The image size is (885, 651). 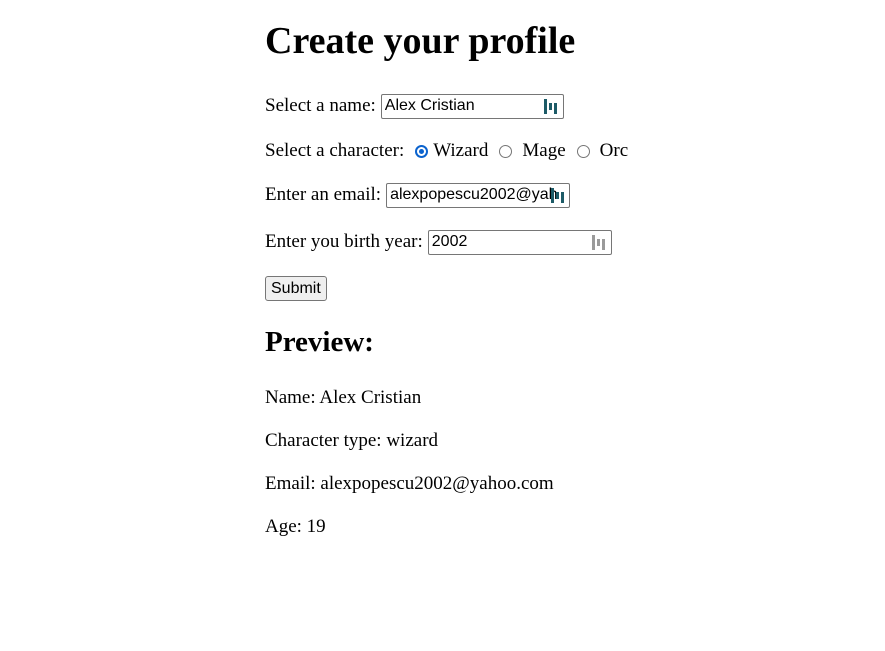 I want to click on email-label: Enter an email:, so click(x=323, y=194).